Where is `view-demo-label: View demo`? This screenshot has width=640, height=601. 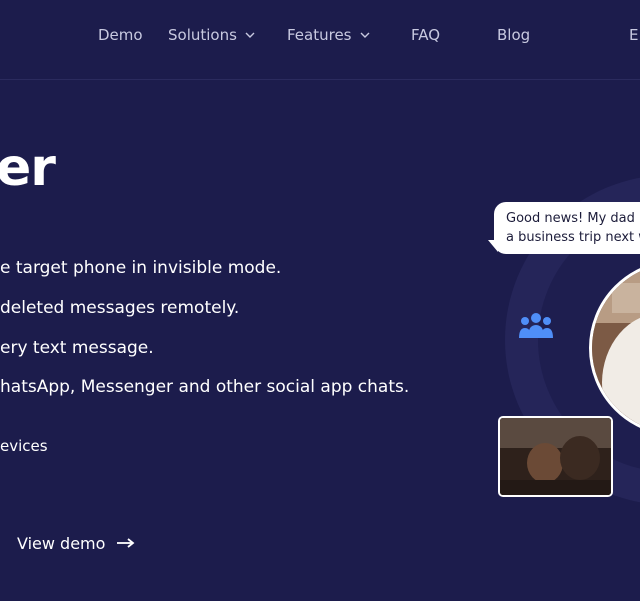 view-demo-label: View demo is located at coordinates (61, 543).